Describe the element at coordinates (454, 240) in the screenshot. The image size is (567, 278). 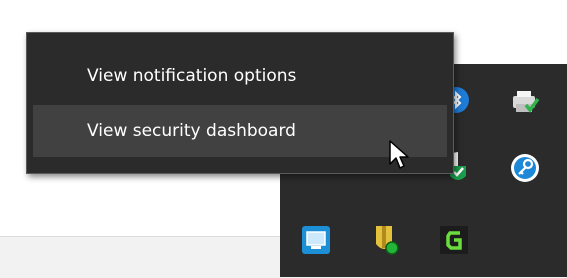
I see `green-g-app-icon` at that location.